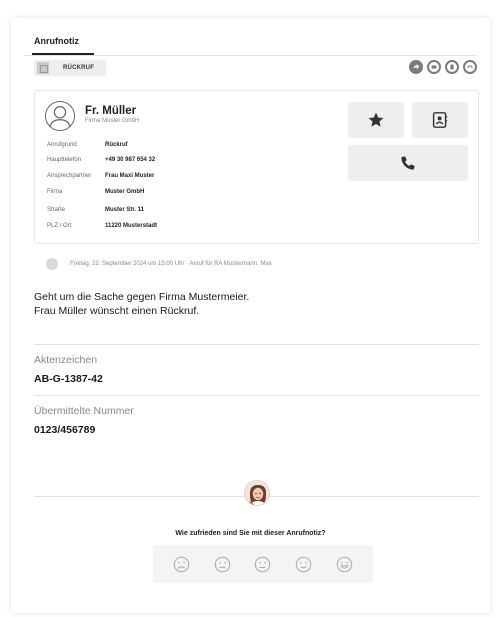 The image size is (501, 617). Describe the element at coordinates (84, 411) in the screenshot. I see `nummer-label: Übermittelte Nummer` at that location.